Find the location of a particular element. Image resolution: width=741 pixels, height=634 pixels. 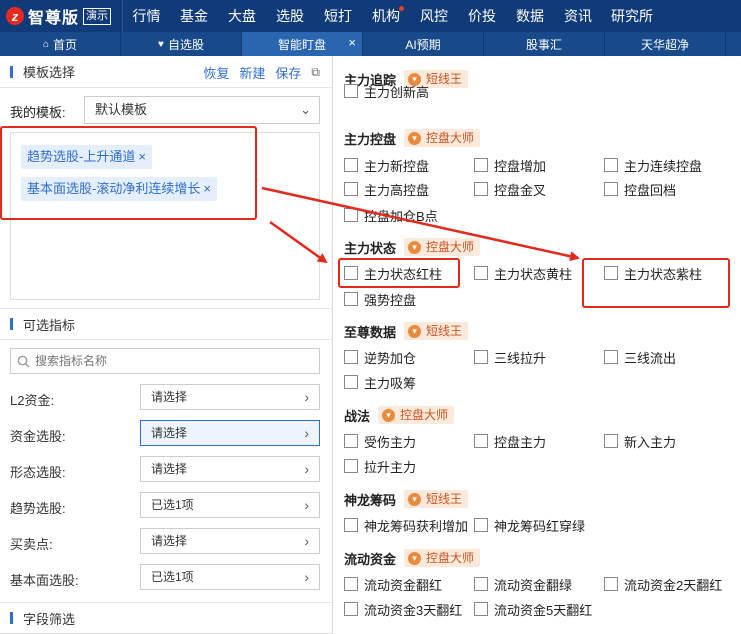

app-logo: z 智尊版 演示 is located at coordinates (61, 16).